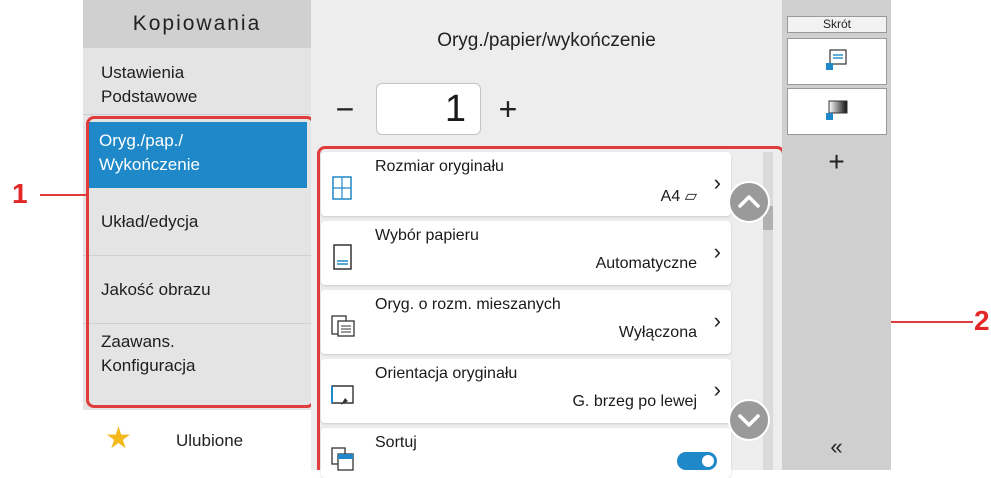  What do you see at coordinates (836, 447) in the screenshot?
I see `collapse-panel-button: «` at bounding box center [836, 447].